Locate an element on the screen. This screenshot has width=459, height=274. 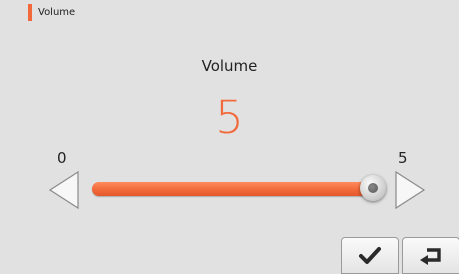
slider-thumb is located at coordinates (373, 188).